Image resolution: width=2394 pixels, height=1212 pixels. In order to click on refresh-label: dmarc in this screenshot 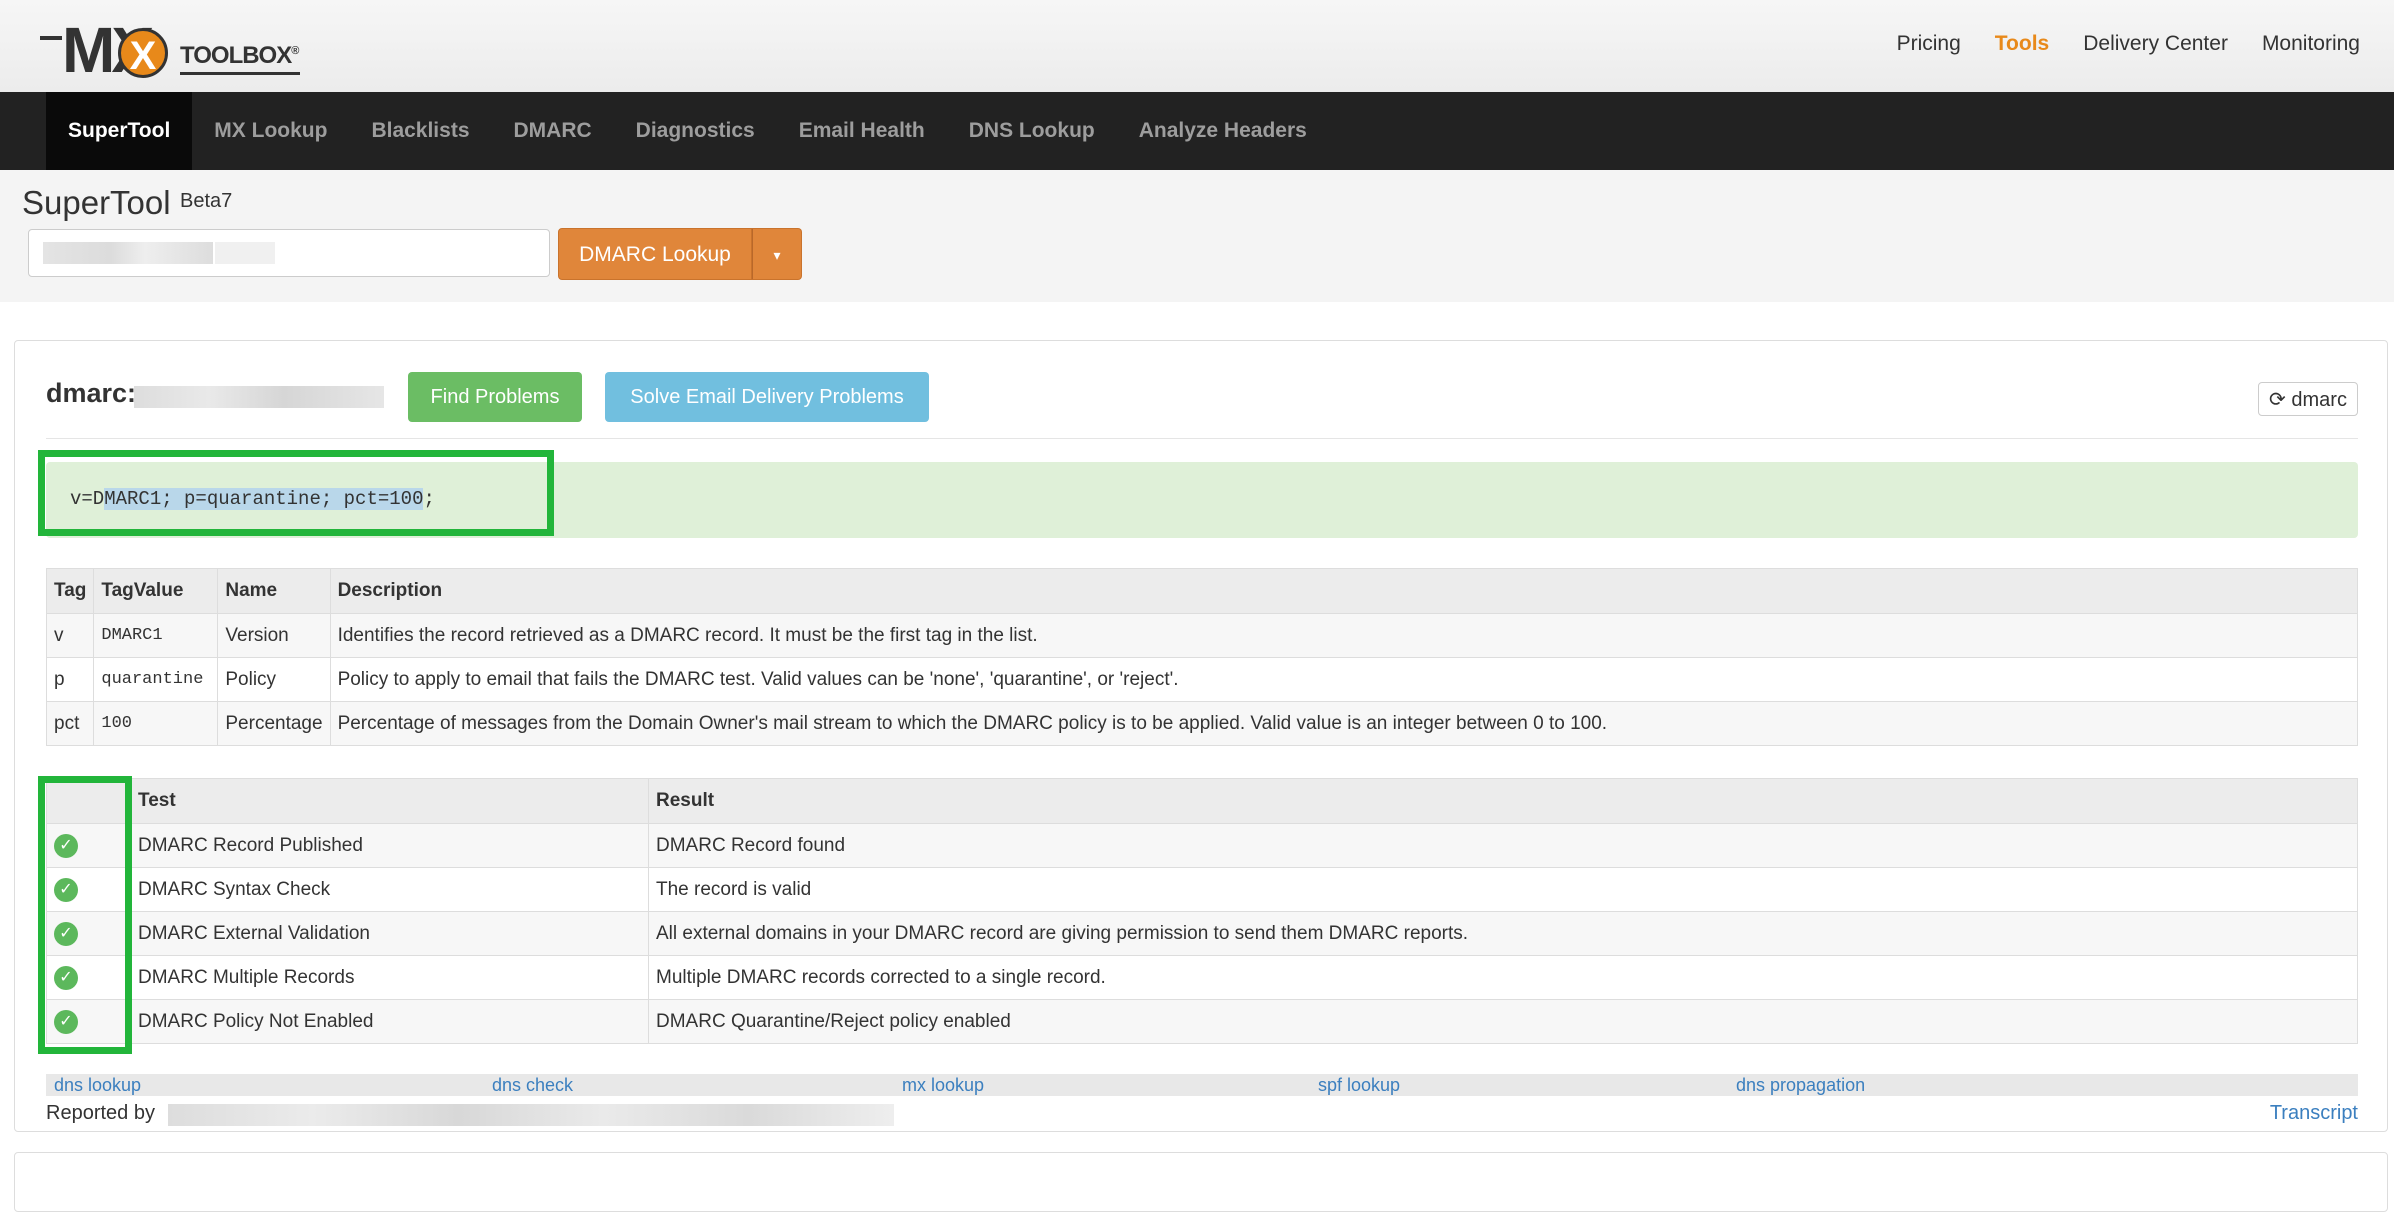, I will do `click(2319, 400)`.